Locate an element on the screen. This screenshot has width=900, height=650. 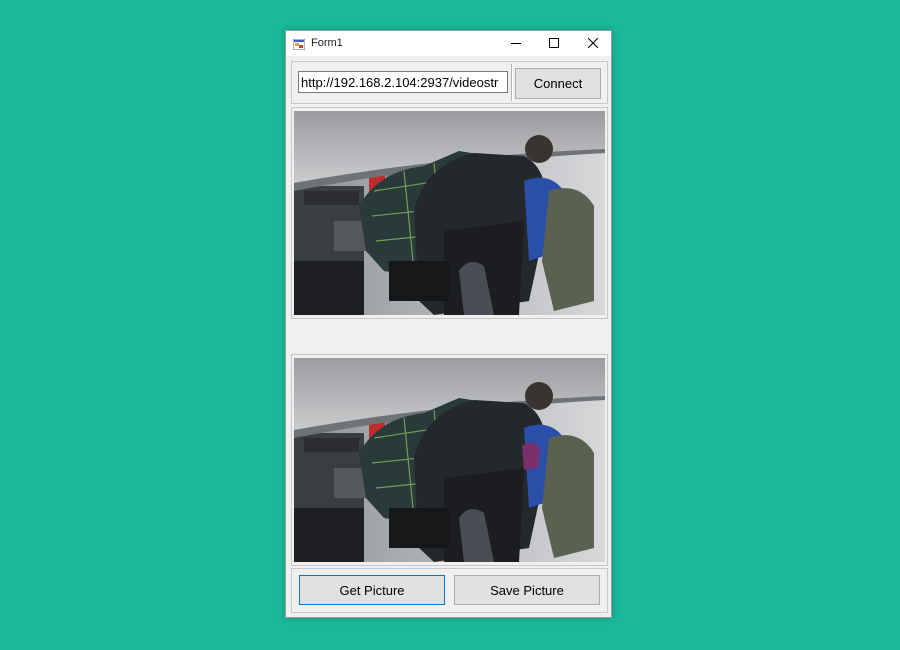
title-bar: Form1 is located at coordinates (448, 43).